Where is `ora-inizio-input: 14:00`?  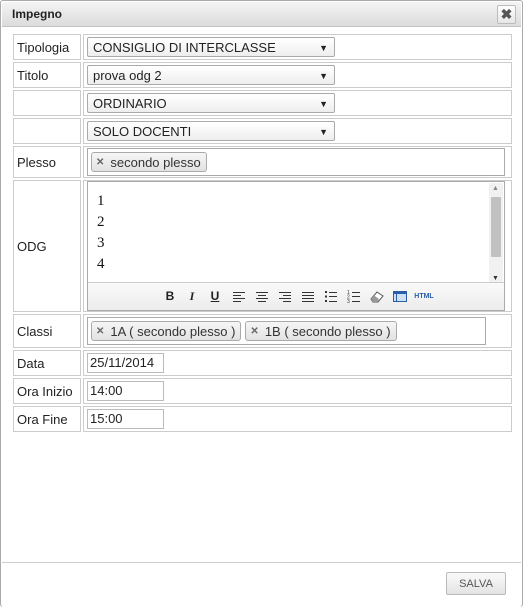 ora-inizio-input: 14:00 is located at coordinates (125, 391).